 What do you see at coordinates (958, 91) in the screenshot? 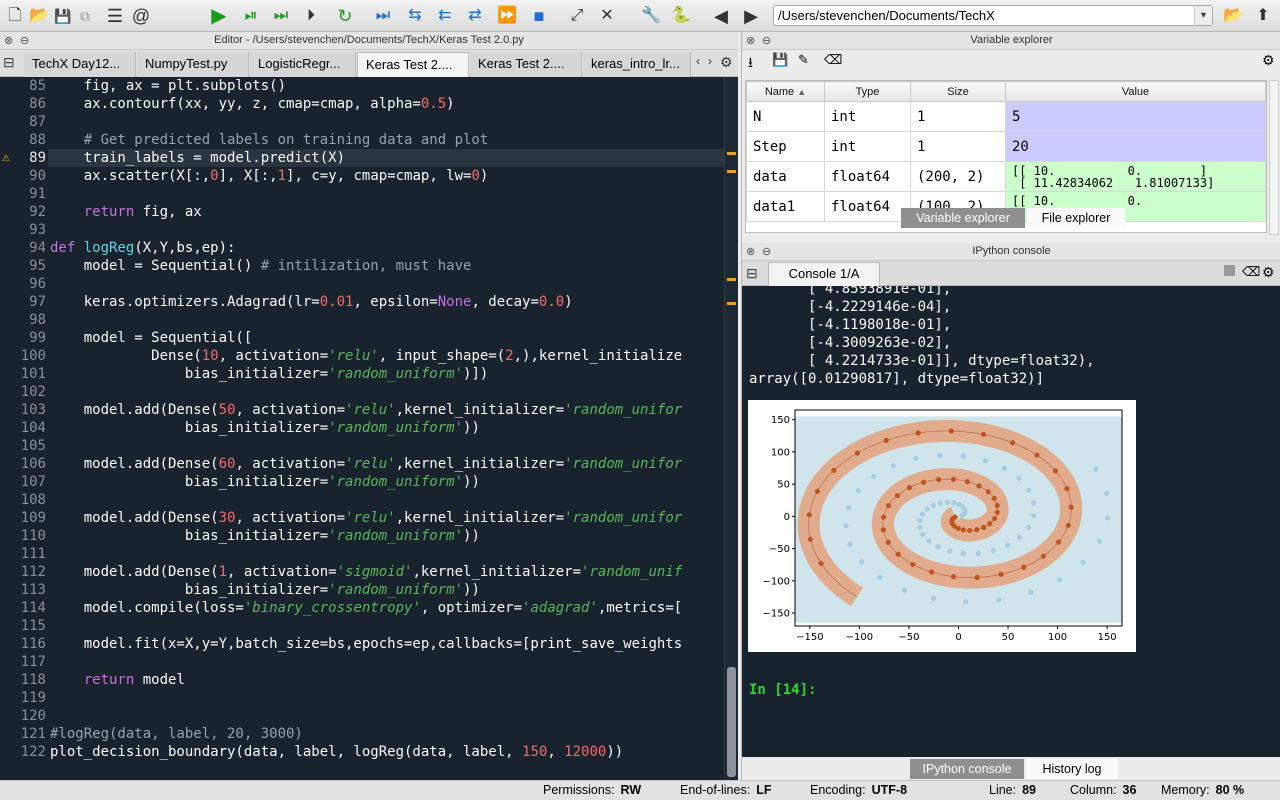
I see `column-header-size: Size` at bounding box center [958, 91].